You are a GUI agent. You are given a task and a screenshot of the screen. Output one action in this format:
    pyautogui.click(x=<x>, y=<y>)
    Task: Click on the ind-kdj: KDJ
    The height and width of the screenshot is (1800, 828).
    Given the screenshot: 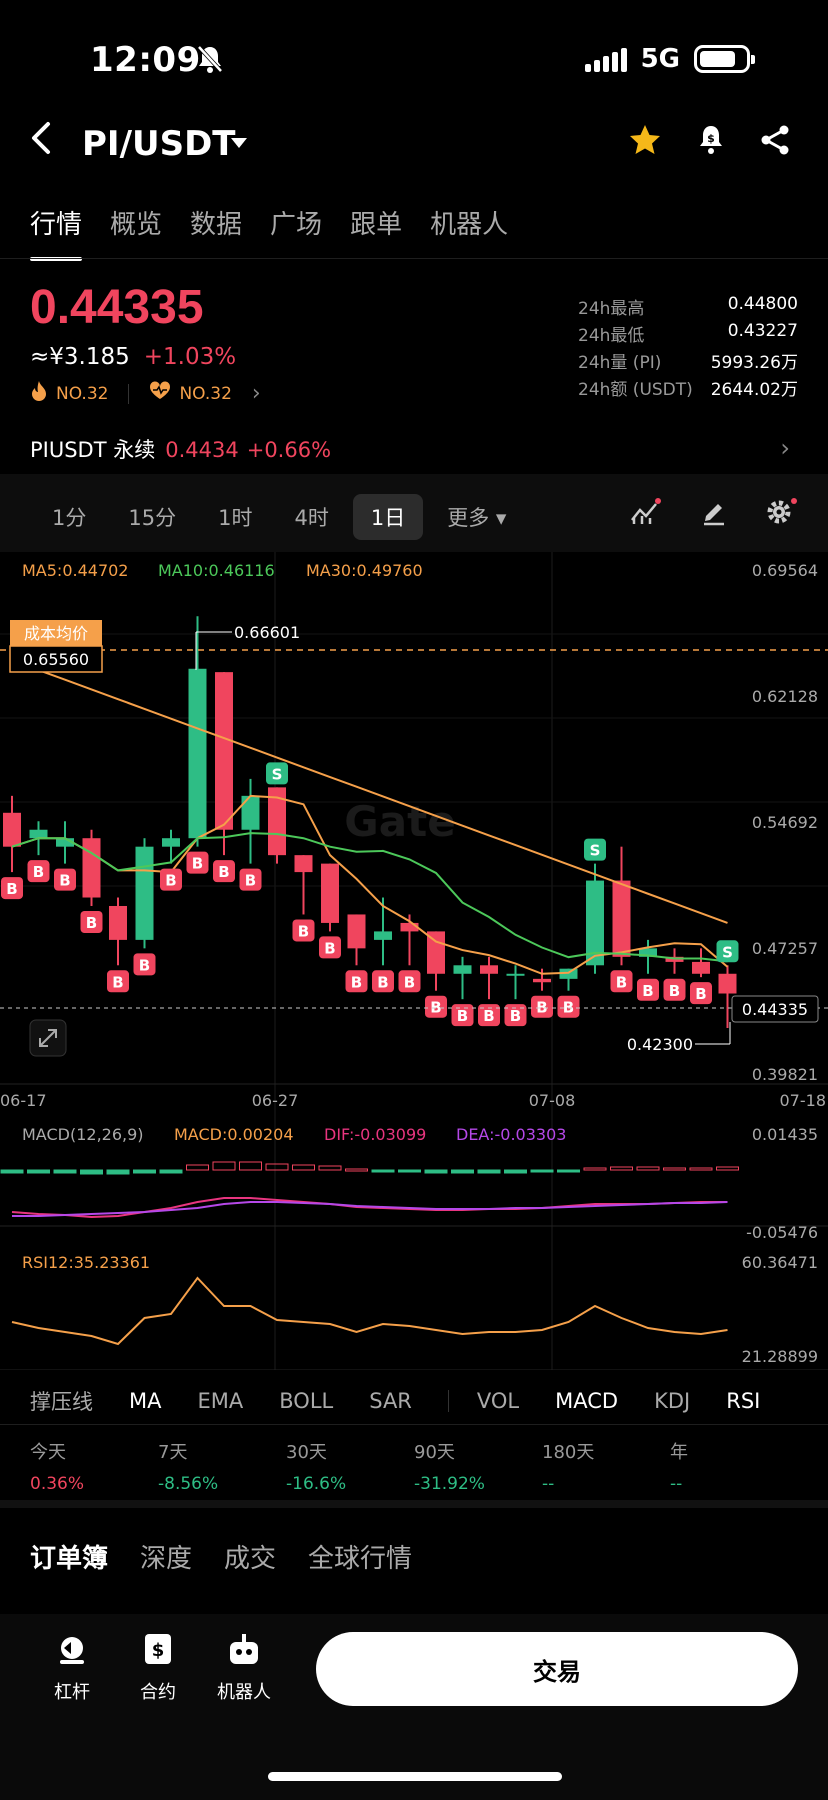 What is the action you would take?
    pyautogui.click(x=672, y=1401)
    